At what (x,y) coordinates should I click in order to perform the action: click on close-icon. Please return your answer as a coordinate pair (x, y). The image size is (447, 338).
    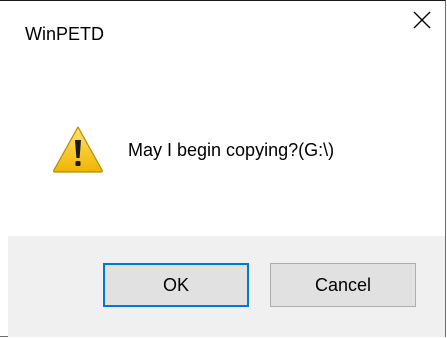
    Looking at the image, I should click on (422, 20).